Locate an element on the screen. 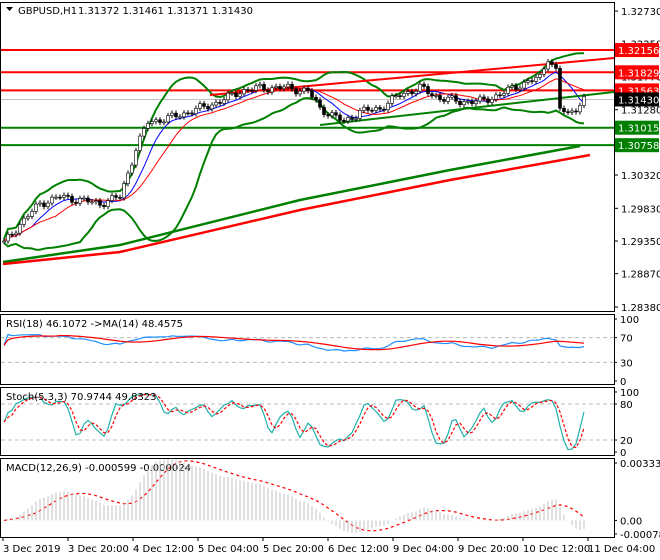 The height and width of the screenshot is (560, 660). time-tick-label: 11 Dec 04:00 is located at coordinates (621, 549).